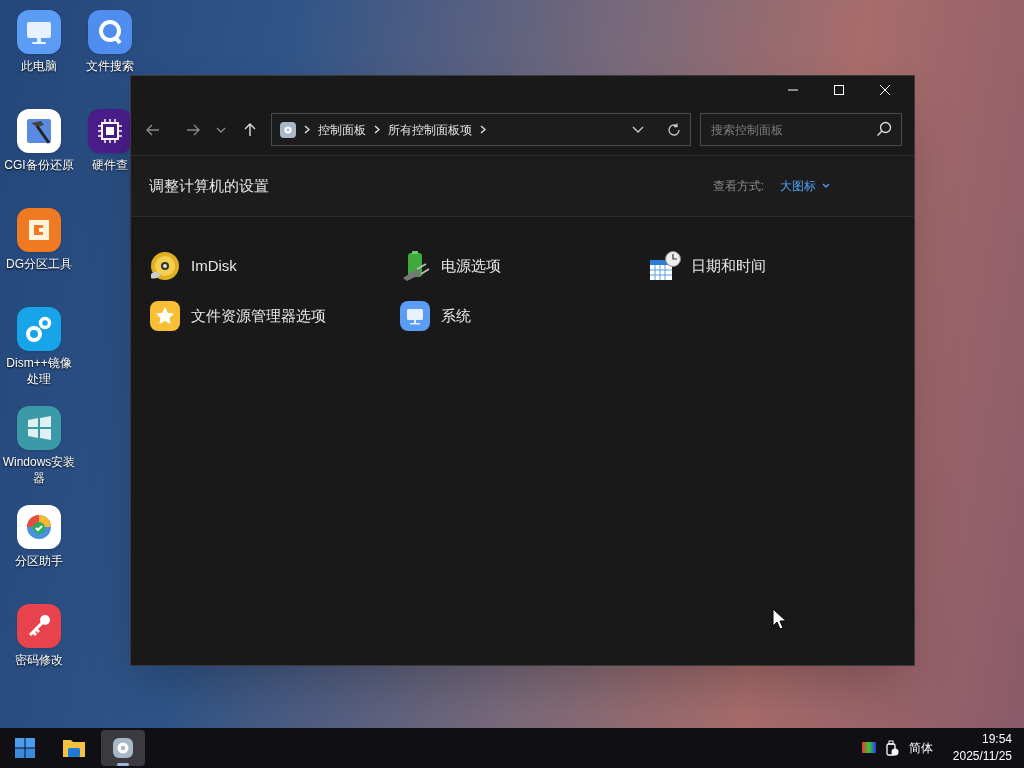  What do you see at coordinates (764, 266) in the screenshot?
I see `control-panel-item: 日期和时间` at bounding box center [764, 266].